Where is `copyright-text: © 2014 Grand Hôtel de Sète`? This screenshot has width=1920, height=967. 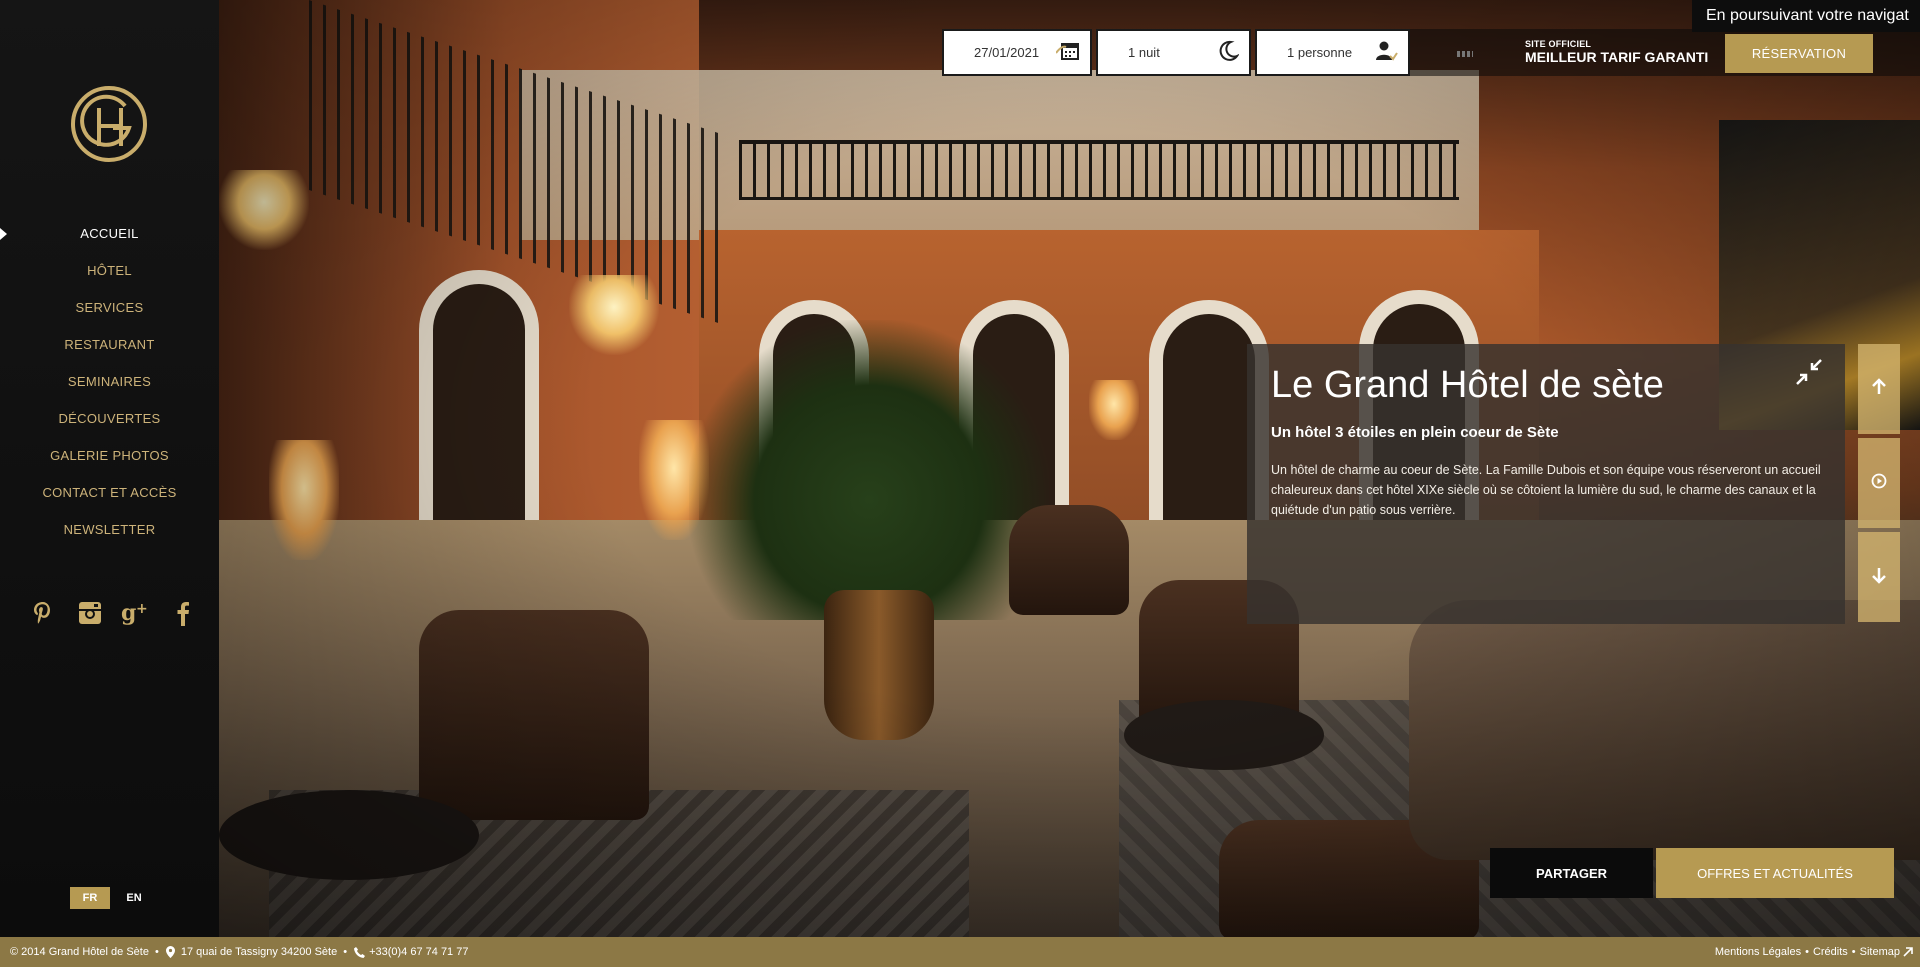
copyright-text: © 2014 Grand Hôtel de Sète is located at coordinates (79, 952).